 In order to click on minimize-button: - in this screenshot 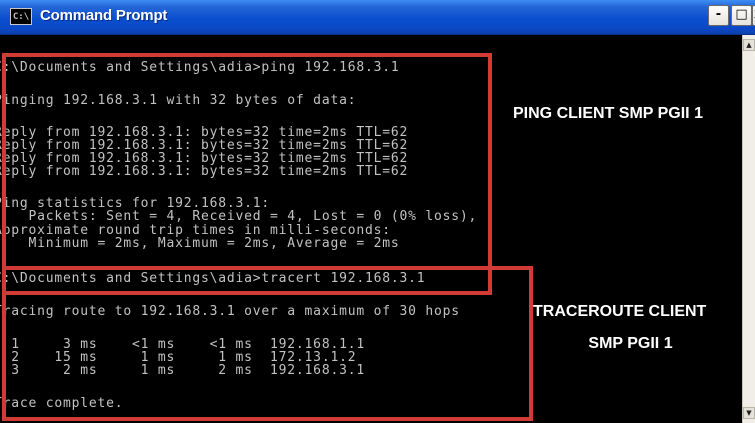, I will do `click(718, 15)`.